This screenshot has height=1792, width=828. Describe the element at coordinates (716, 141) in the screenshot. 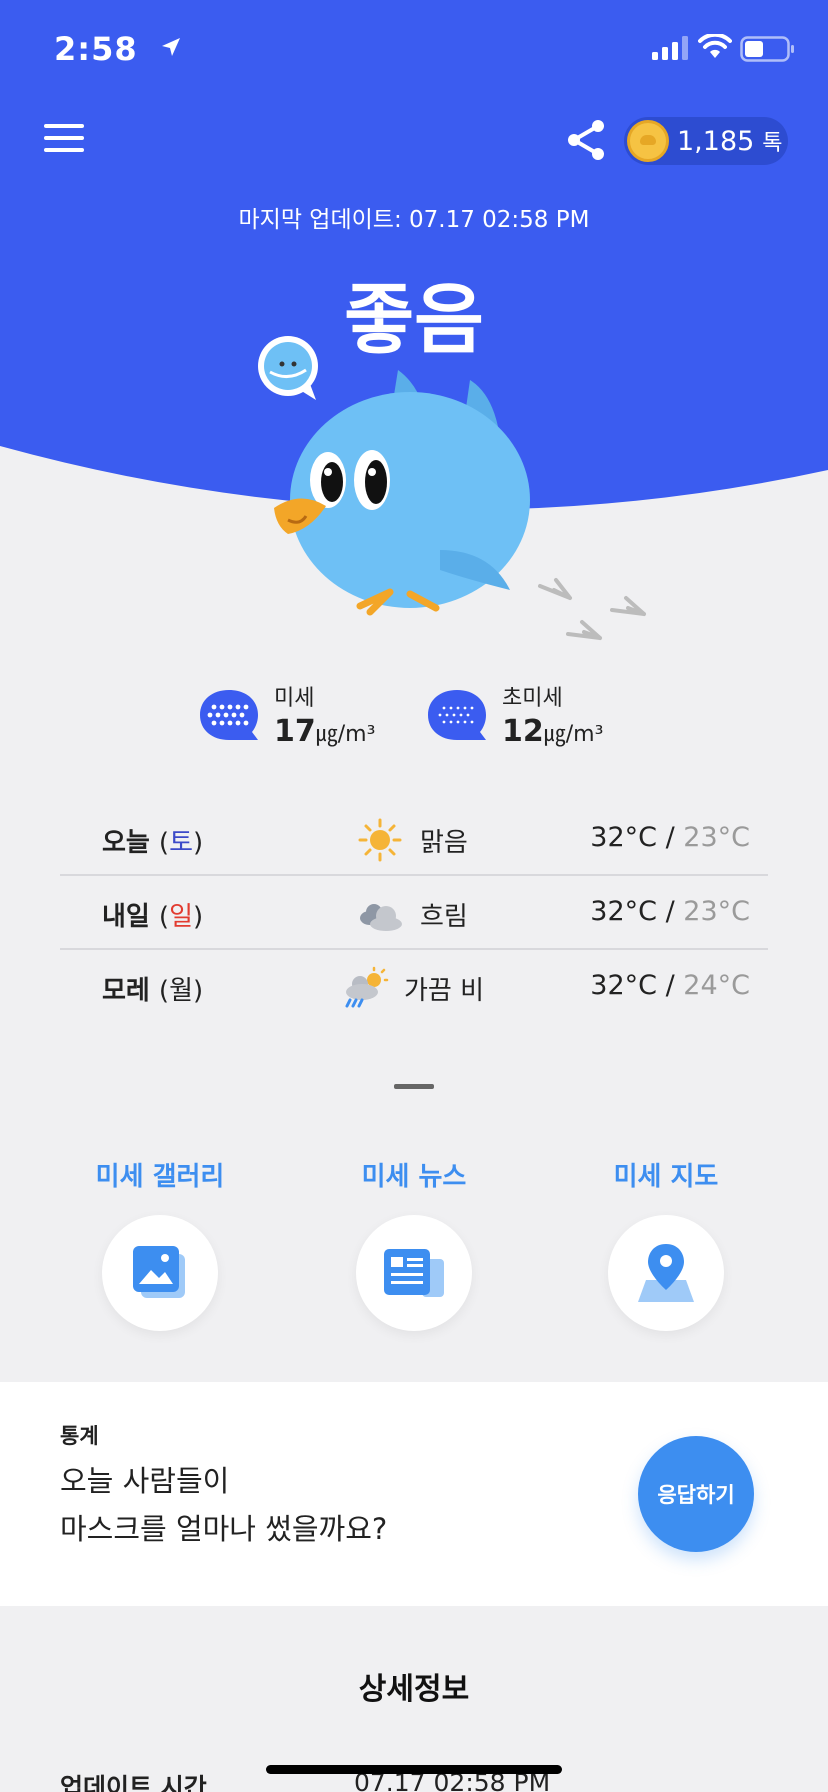

I see `coin-count: 1,185` at that location.